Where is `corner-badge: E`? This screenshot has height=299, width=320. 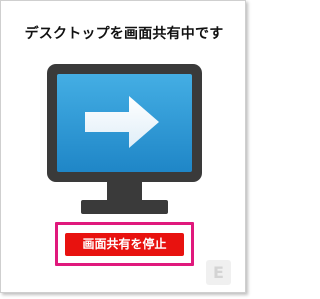 corner-badge: E is located at coordinates (218, 272).